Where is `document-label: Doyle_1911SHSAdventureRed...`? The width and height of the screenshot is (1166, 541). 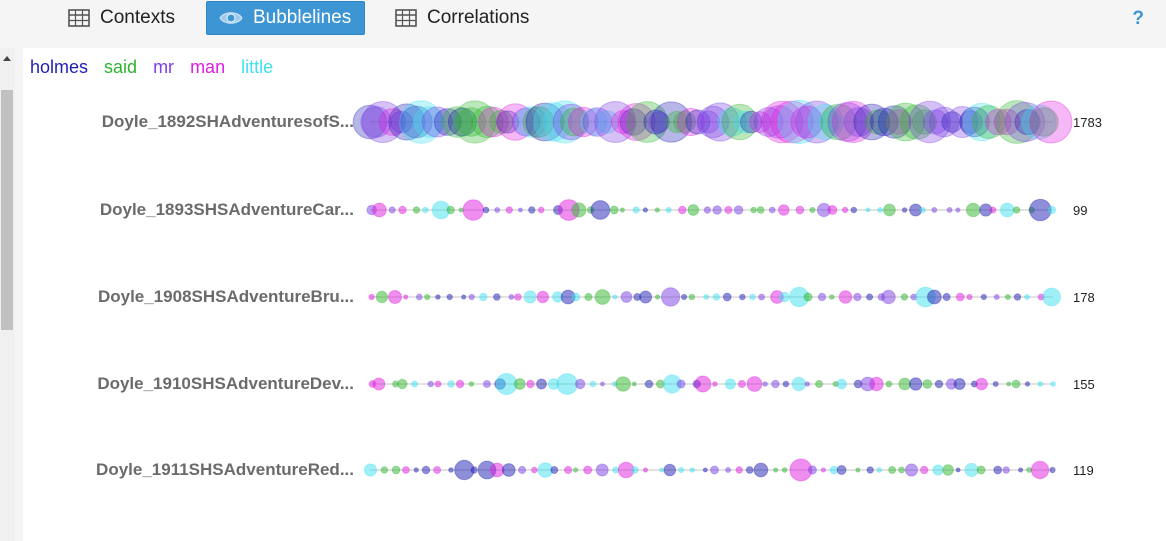
document-label: Doyle_1911SHSAdventureRed... is located at coordinates (225, 469).